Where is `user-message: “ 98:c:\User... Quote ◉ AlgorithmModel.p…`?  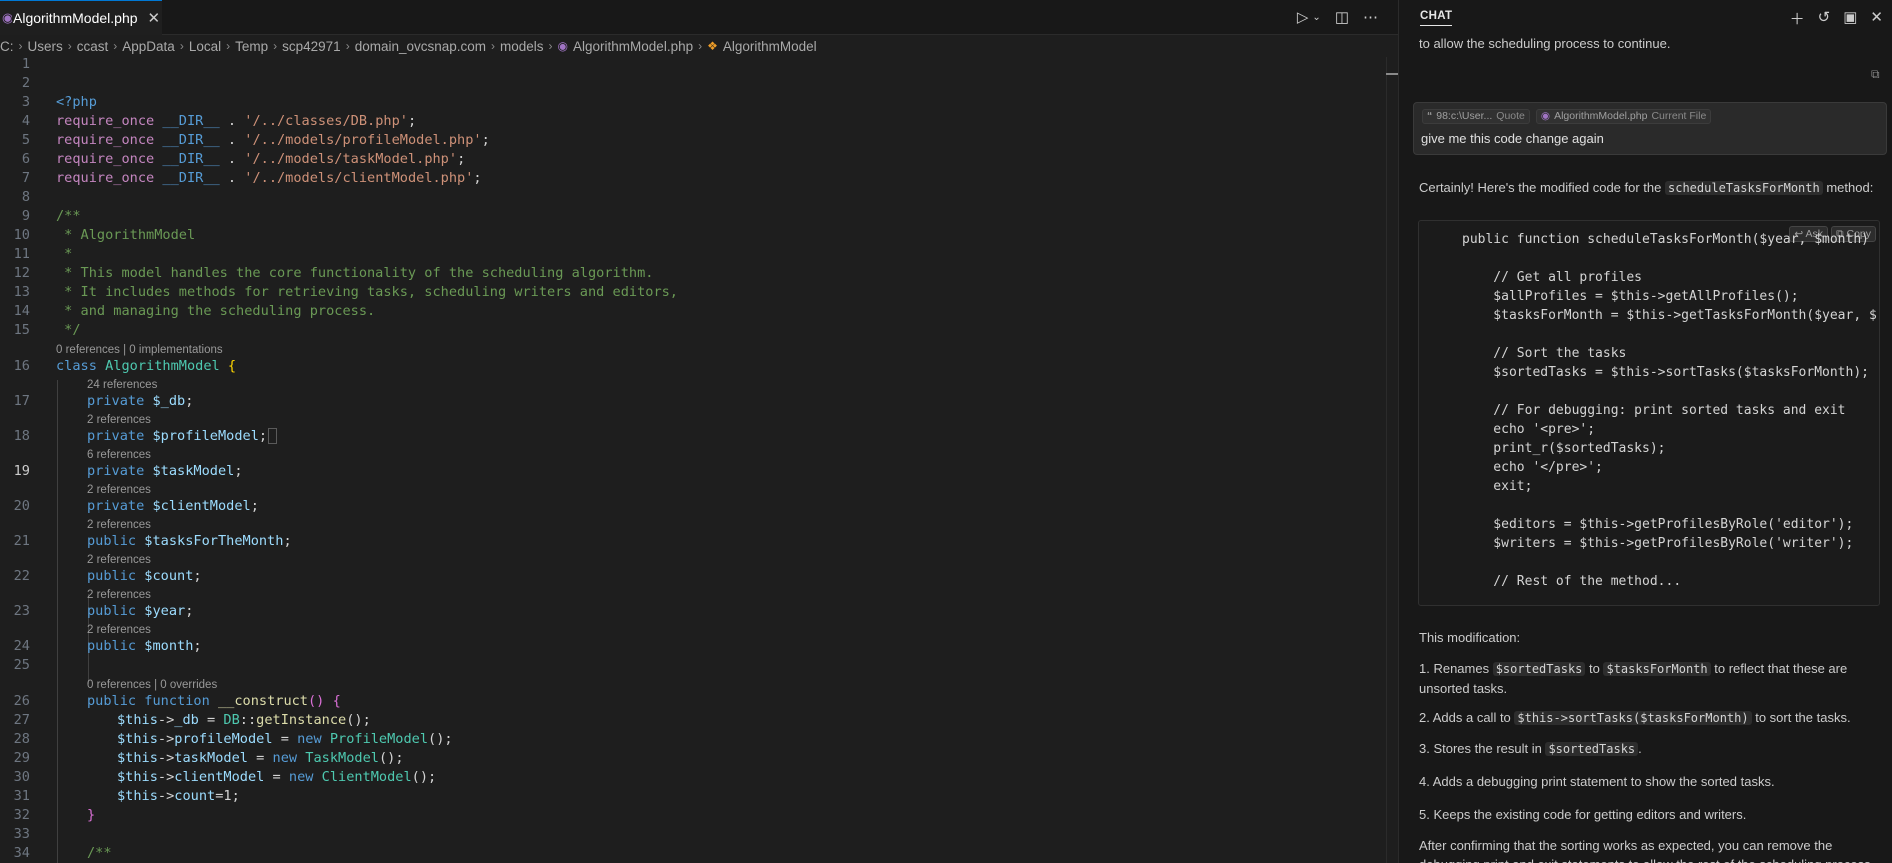 user-message: “ 98:c:\User... Quote ◉ AlgorithmModel.p… is located at coordinates (1650, 128).